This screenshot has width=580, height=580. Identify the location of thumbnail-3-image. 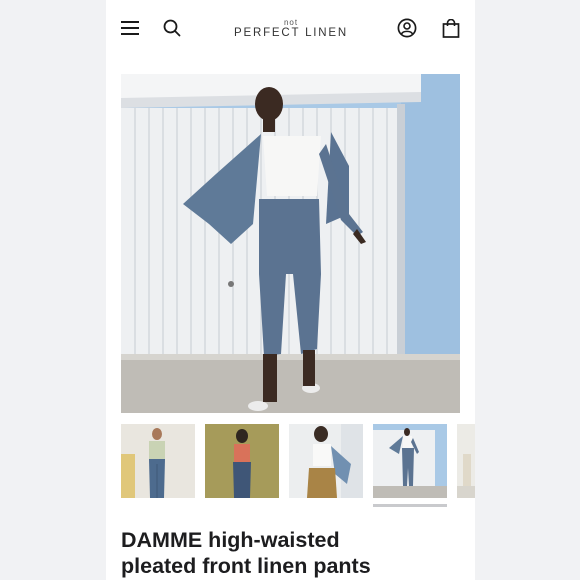
(326, 461).